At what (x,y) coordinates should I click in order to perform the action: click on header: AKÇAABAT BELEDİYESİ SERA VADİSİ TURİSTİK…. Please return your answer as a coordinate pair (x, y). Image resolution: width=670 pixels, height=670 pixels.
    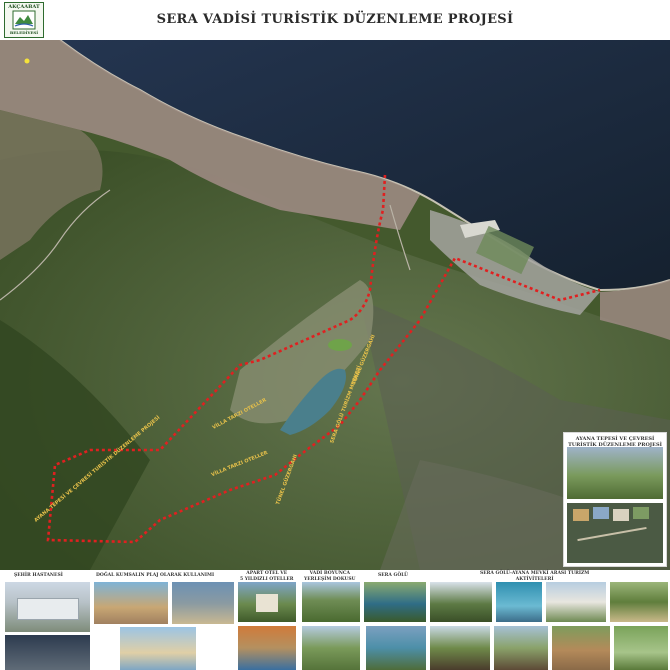
    Looking at the image, I should click on (335, 20).